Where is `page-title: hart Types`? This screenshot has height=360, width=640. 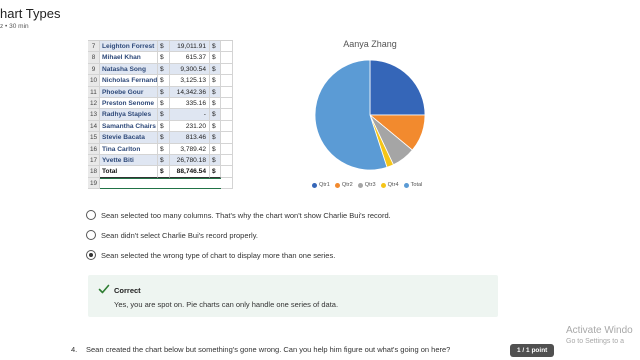
page-title: hart Types is located at coordinates (30, 13).